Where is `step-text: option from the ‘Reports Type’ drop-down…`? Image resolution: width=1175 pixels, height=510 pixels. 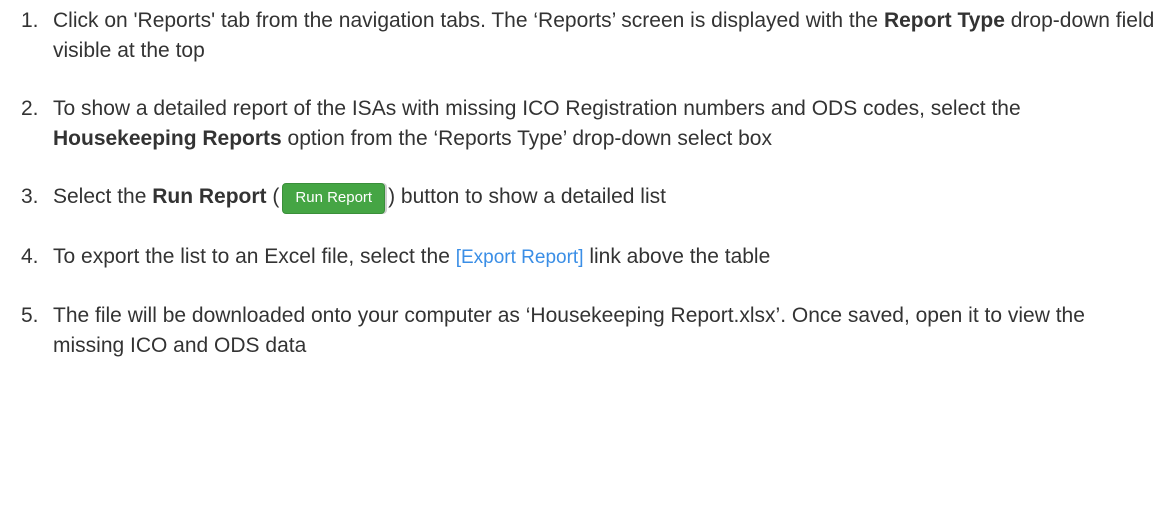
step-text: option from the ‘Reports Type’ drop-down… is located at coordinates (526, 138).